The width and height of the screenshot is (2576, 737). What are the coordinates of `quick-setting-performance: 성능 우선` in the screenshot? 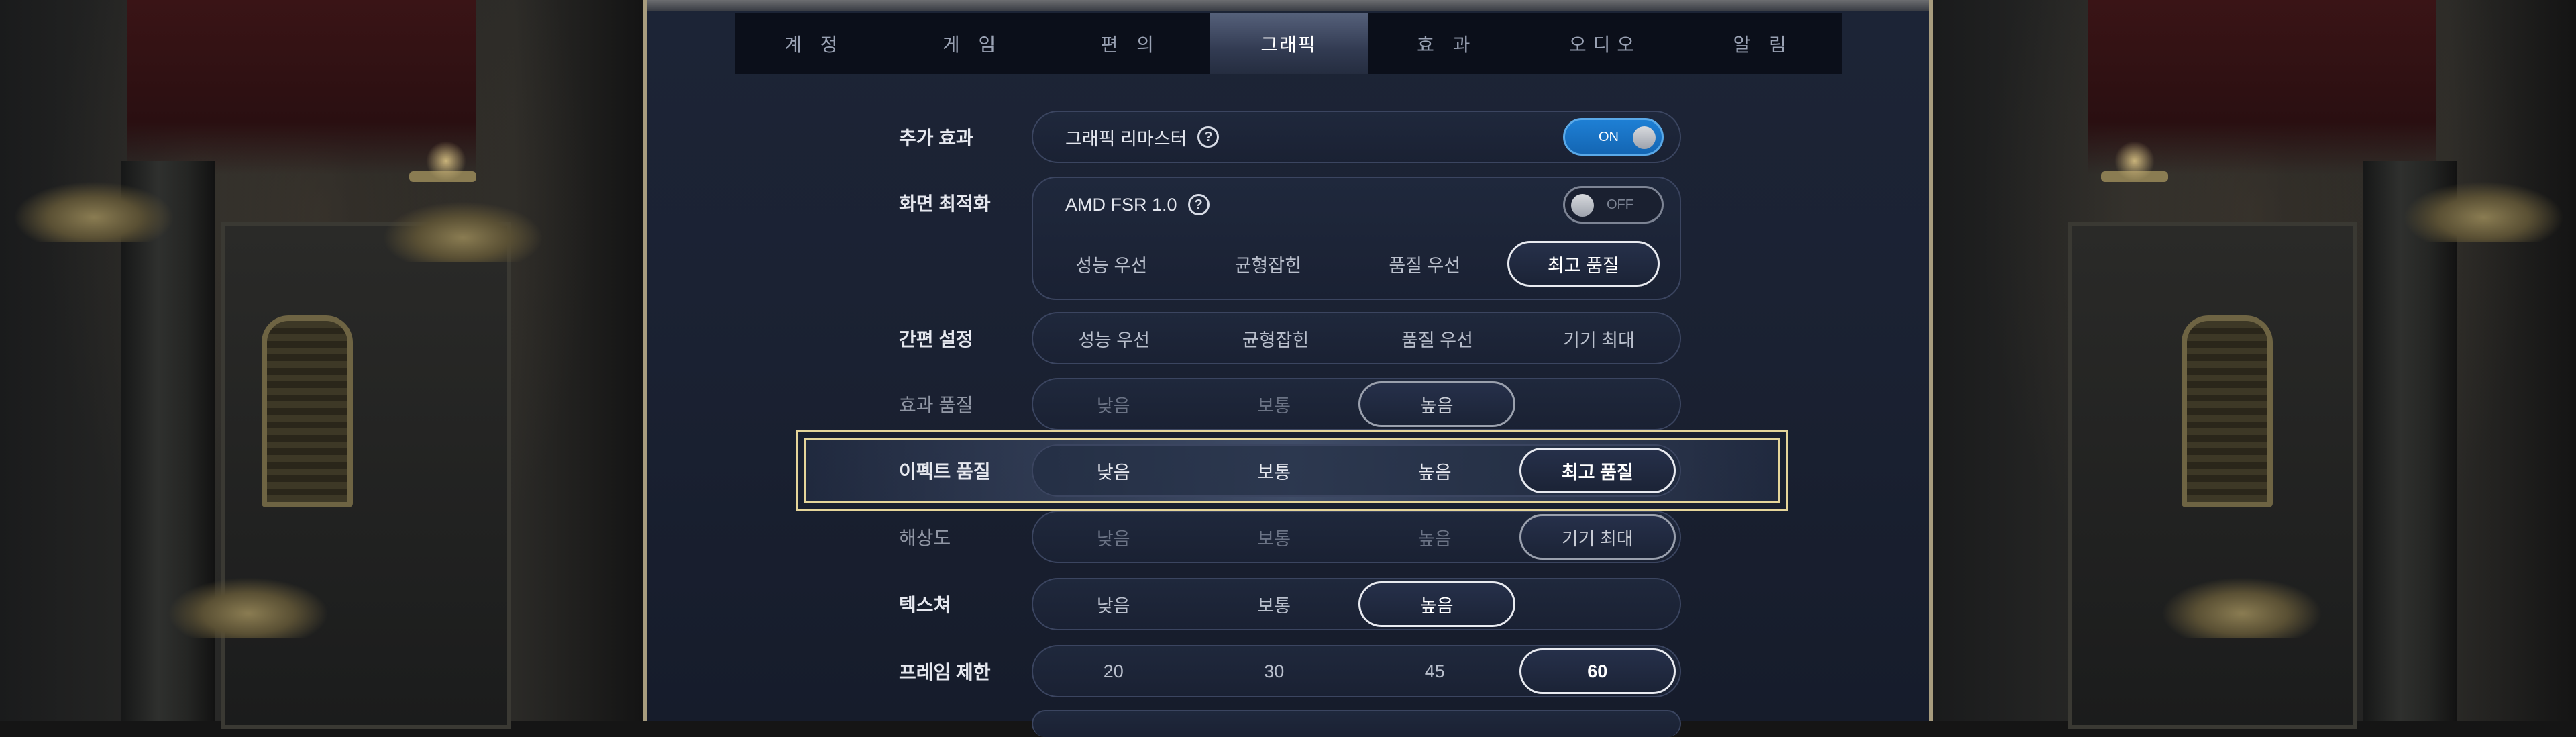 It's located at (1114, 338).